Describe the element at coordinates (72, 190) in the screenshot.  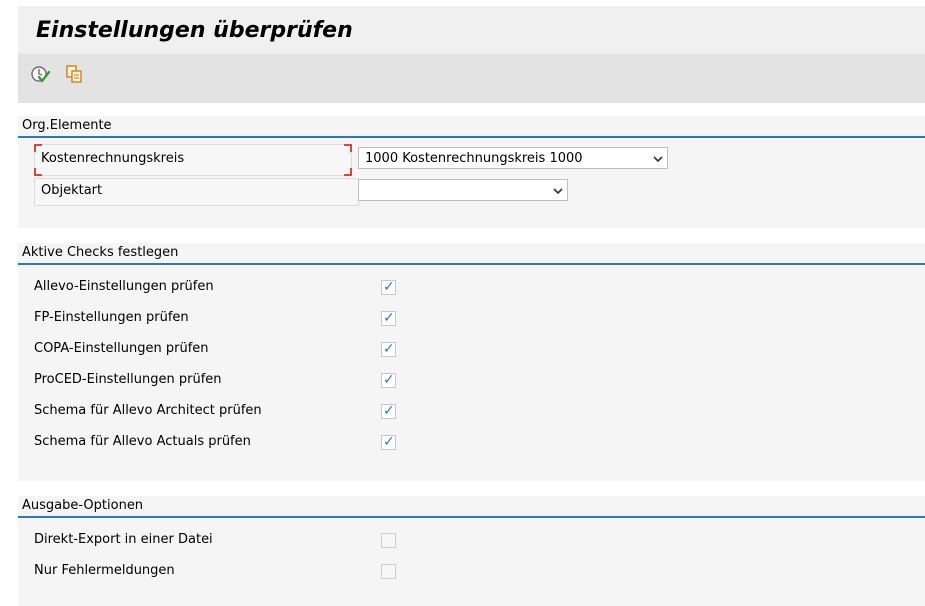
I see `field-label-objektart: Objektart` at that location.